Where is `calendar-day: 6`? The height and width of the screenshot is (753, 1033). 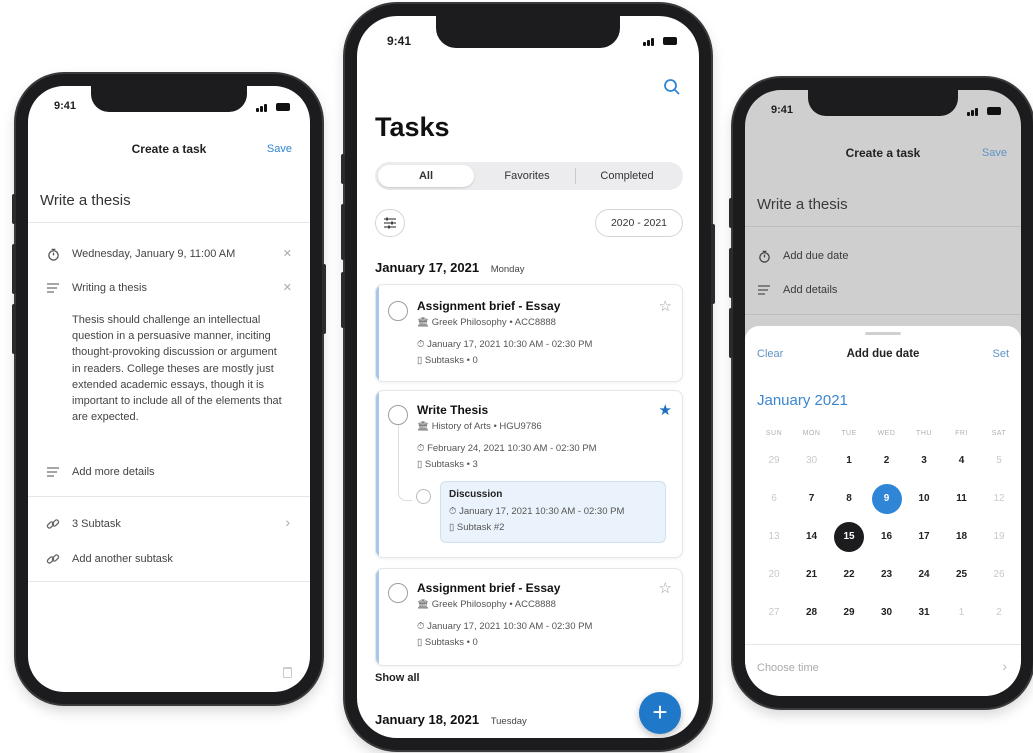
calendar-day: 6 is located at coordinates (774, 499).